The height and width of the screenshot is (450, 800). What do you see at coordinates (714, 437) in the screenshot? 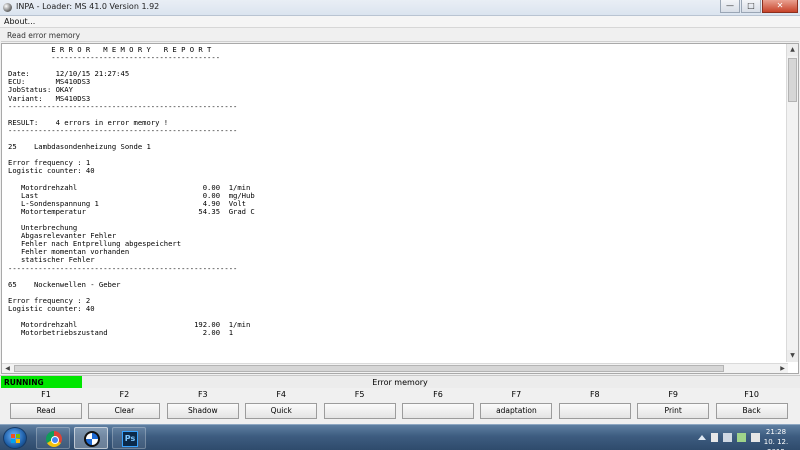
I see `flag-notification-icon` at bounding box center [714, 437].